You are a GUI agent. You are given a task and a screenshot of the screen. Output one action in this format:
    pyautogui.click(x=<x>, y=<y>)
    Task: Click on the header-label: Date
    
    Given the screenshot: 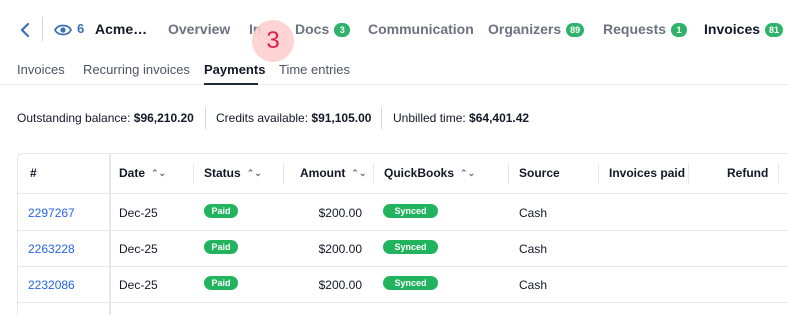 What is the action you would take?
    pyautogui.click(x=132, y=173)
    